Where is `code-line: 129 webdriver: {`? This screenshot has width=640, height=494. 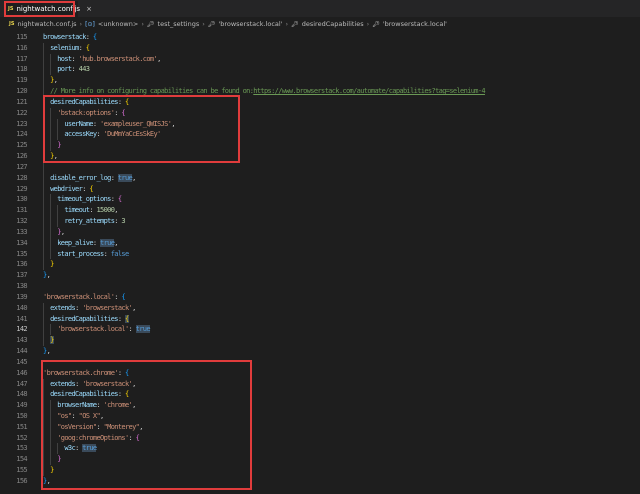 code-line: 129 webdriver: { is located at coordinates (320, 189).